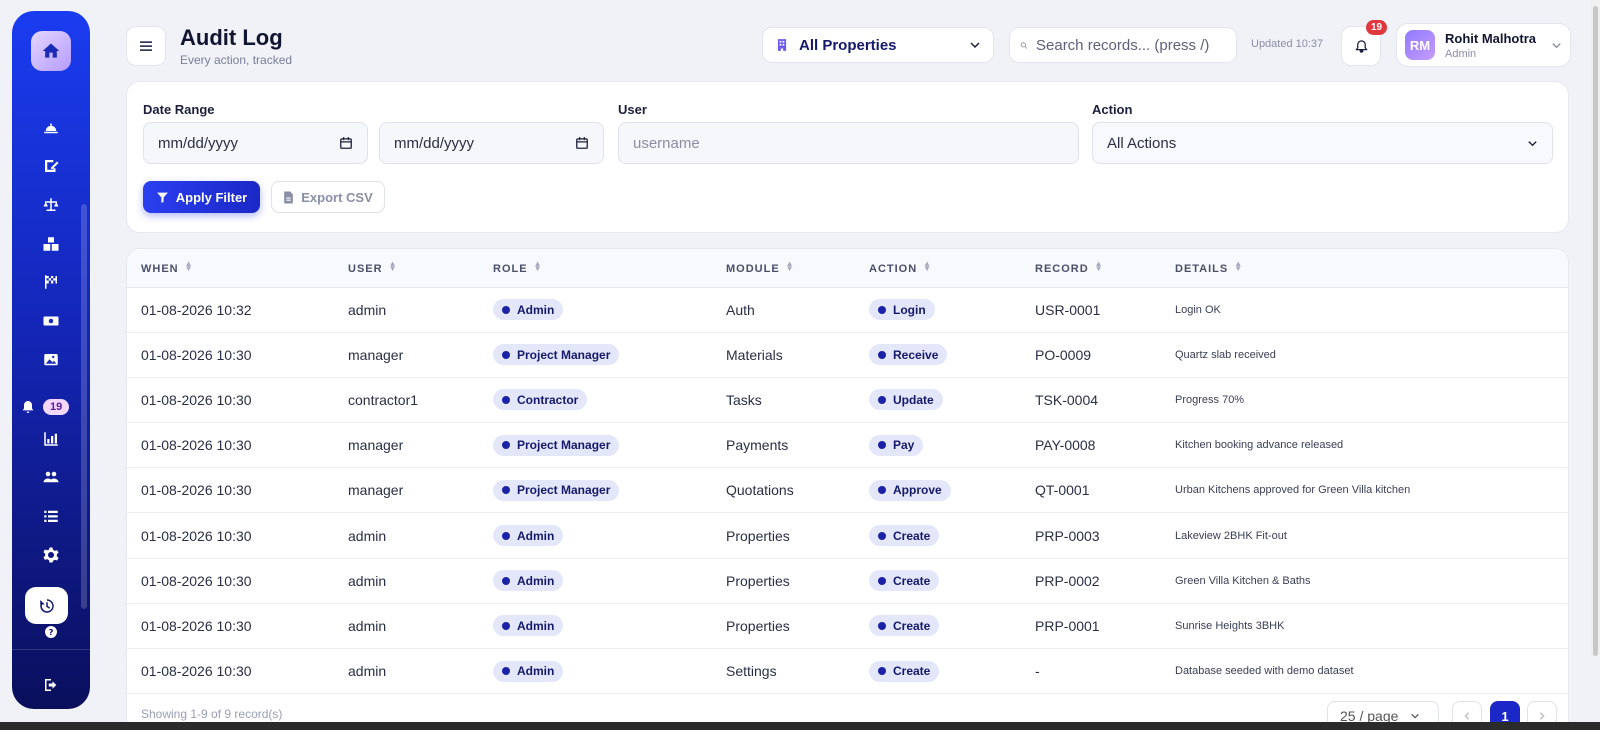 This screenshot has width=1600, height=730. I want to click on page-title: Audit Log, so click(231, 37).